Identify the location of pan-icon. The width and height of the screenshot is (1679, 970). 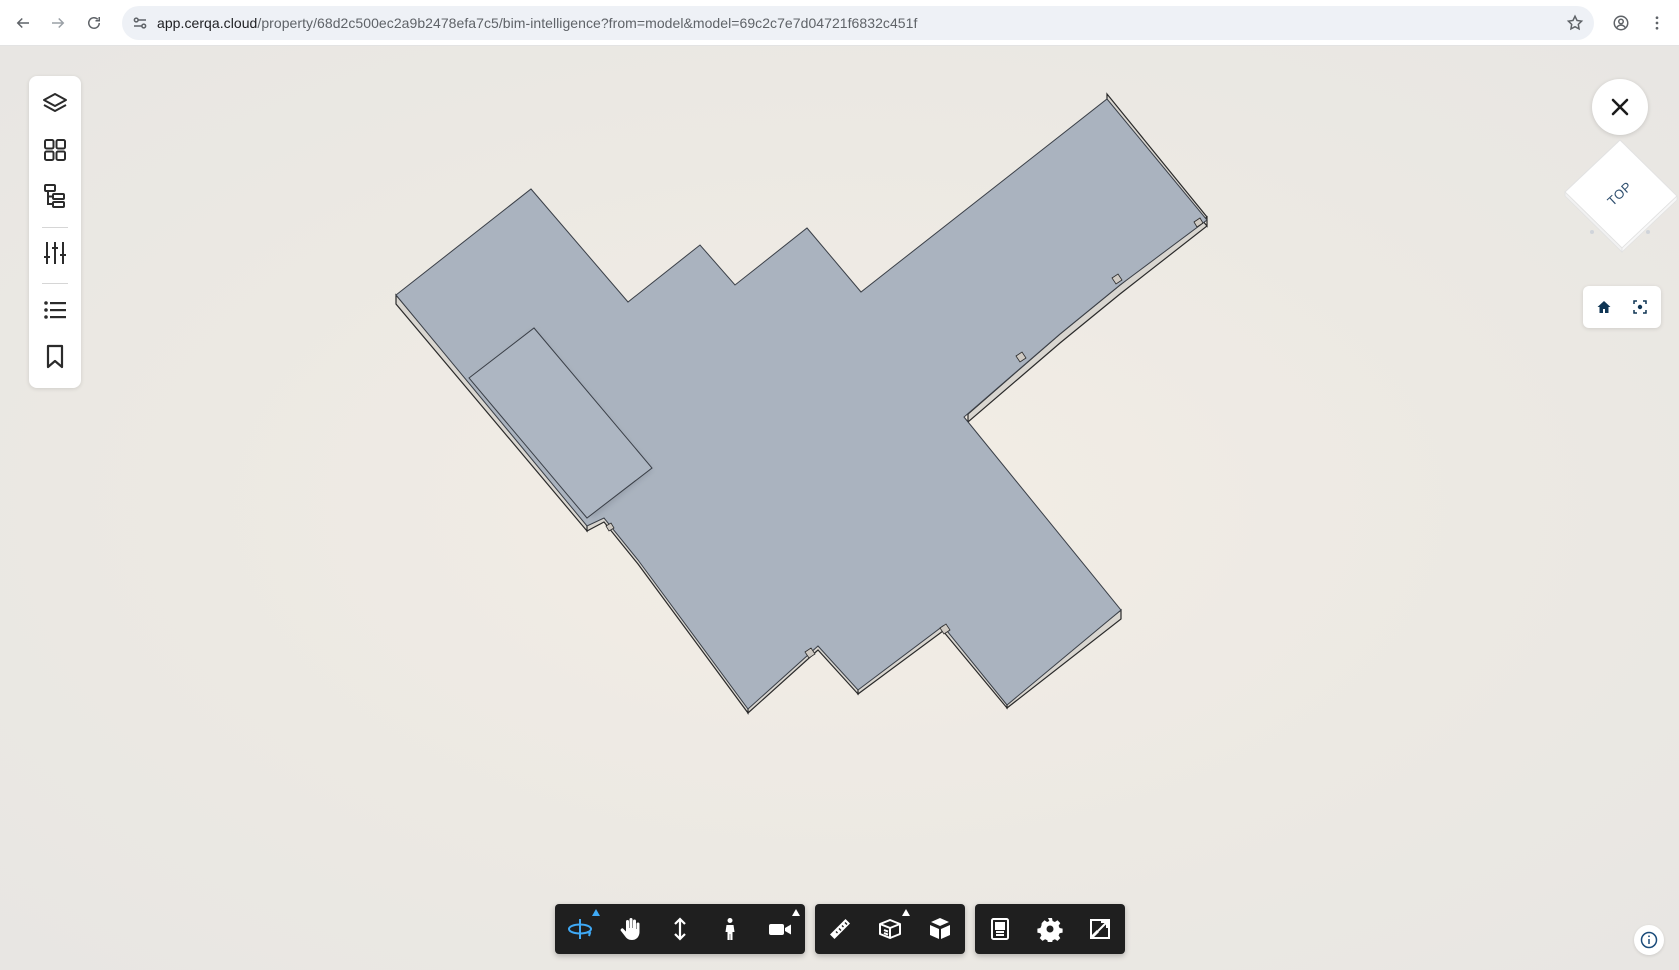
(630, 929).